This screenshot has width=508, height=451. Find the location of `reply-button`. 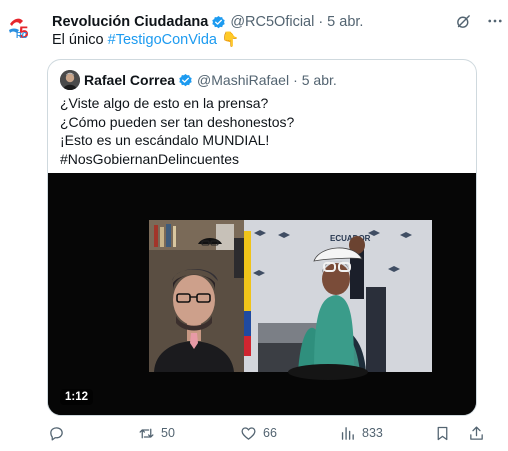

reply-button is located at coordinates (59, 433).